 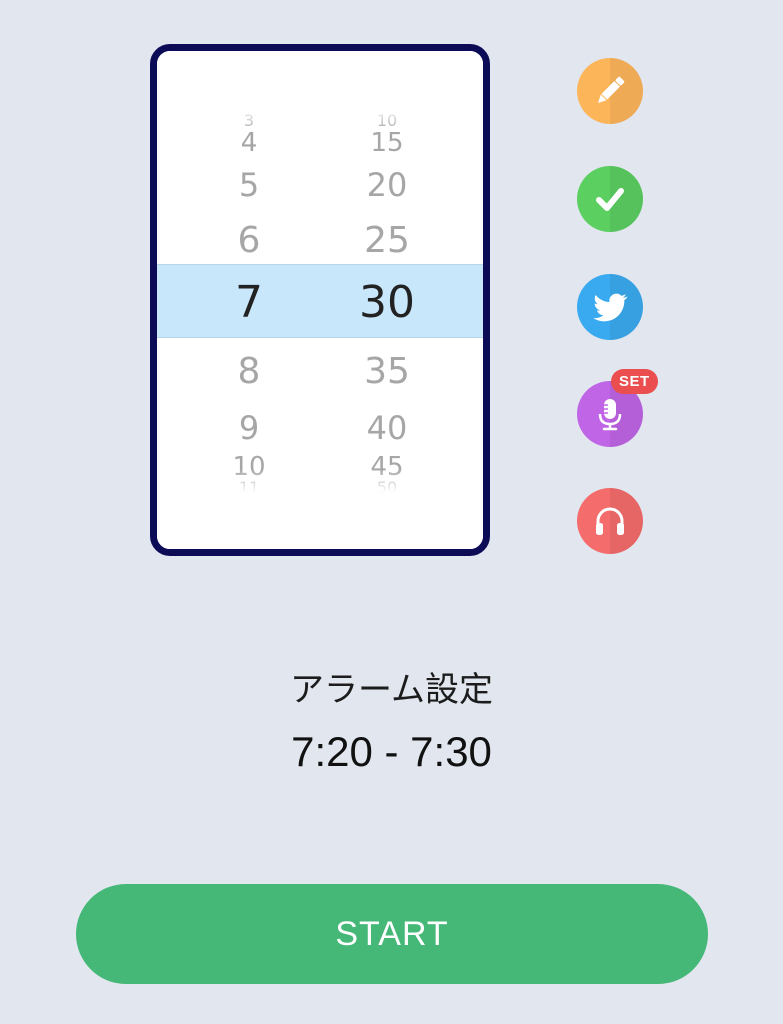 I want to click on twitter-bird-icon, so click(x=610, y=307).